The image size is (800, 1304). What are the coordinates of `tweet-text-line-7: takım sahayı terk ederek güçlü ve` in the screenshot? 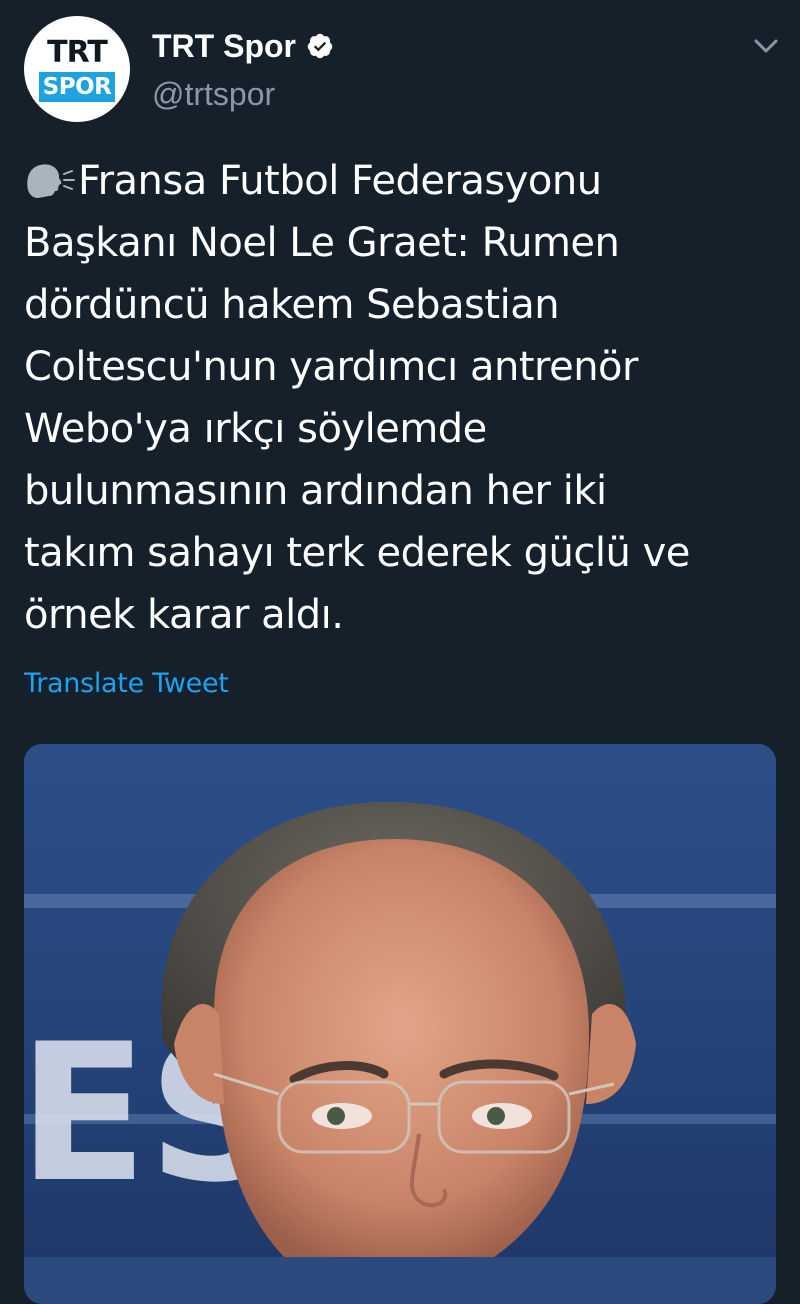 It's located at (357, 553).